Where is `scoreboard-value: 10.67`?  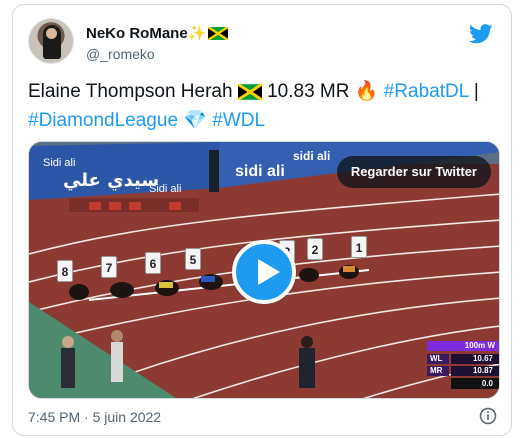 scoreboard-value: 10.67 is located at coordinates (475, 359).